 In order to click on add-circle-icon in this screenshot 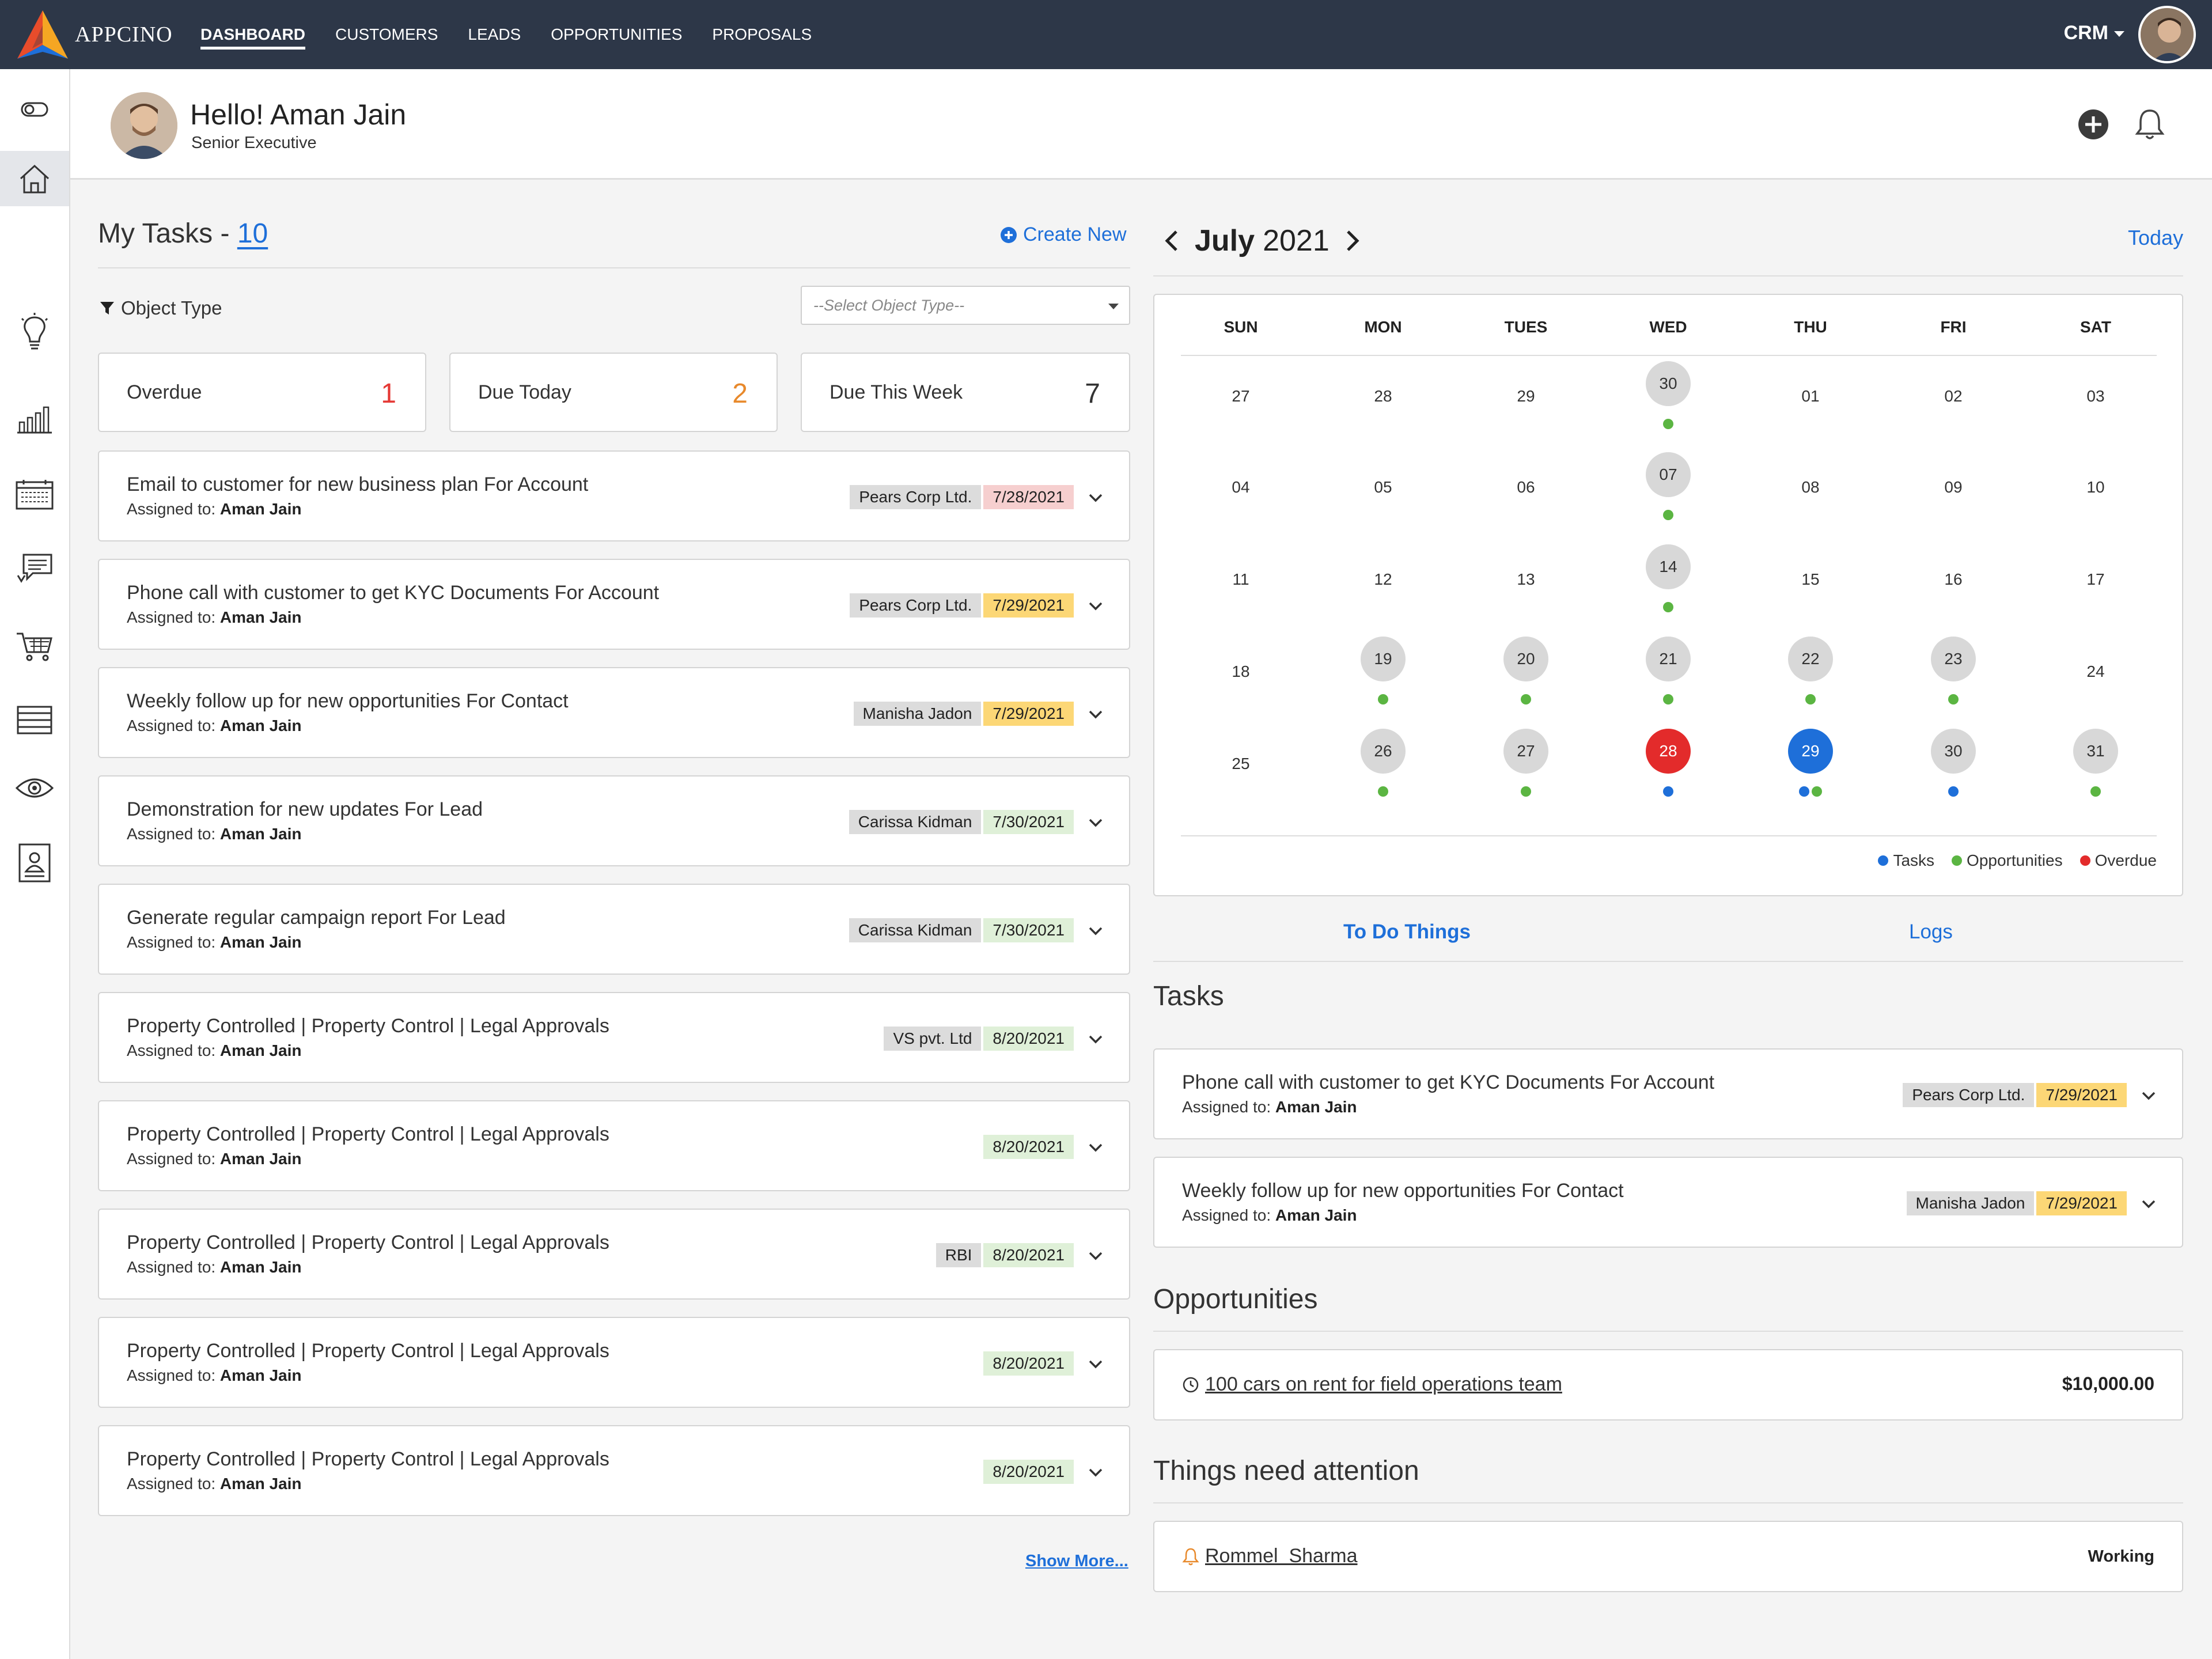, I will do `click(2093, 124)`.